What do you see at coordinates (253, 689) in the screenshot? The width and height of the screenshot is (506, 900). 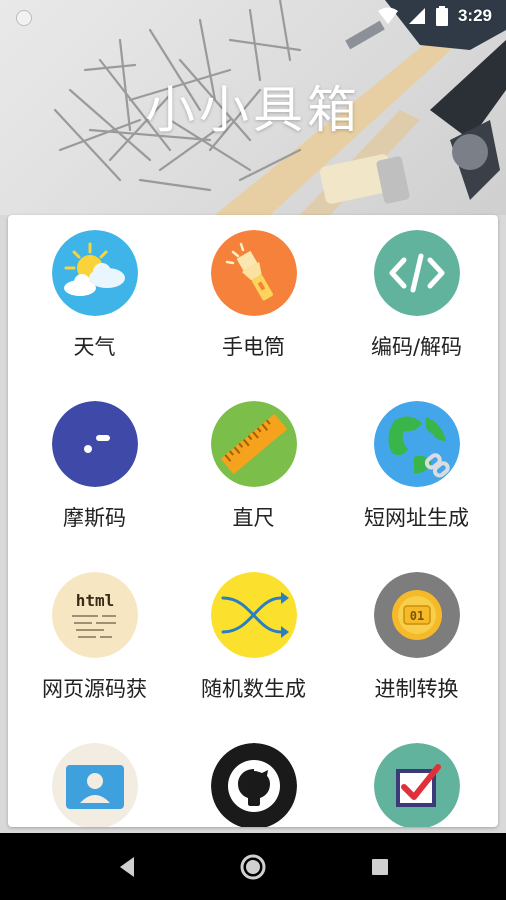 I see `tool-label: 随机数生成` at bounding box center [253, 689].